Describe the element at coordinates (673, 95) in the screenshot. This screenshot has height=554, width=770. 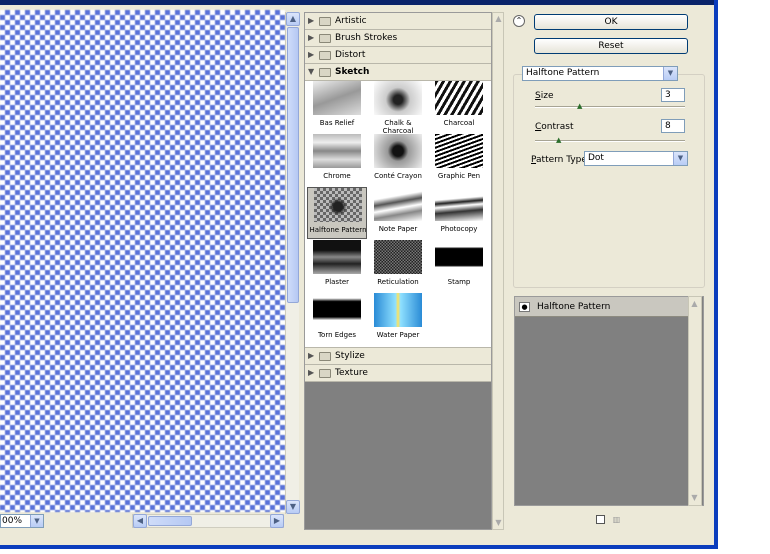
I see `size-input: 3` at that location.